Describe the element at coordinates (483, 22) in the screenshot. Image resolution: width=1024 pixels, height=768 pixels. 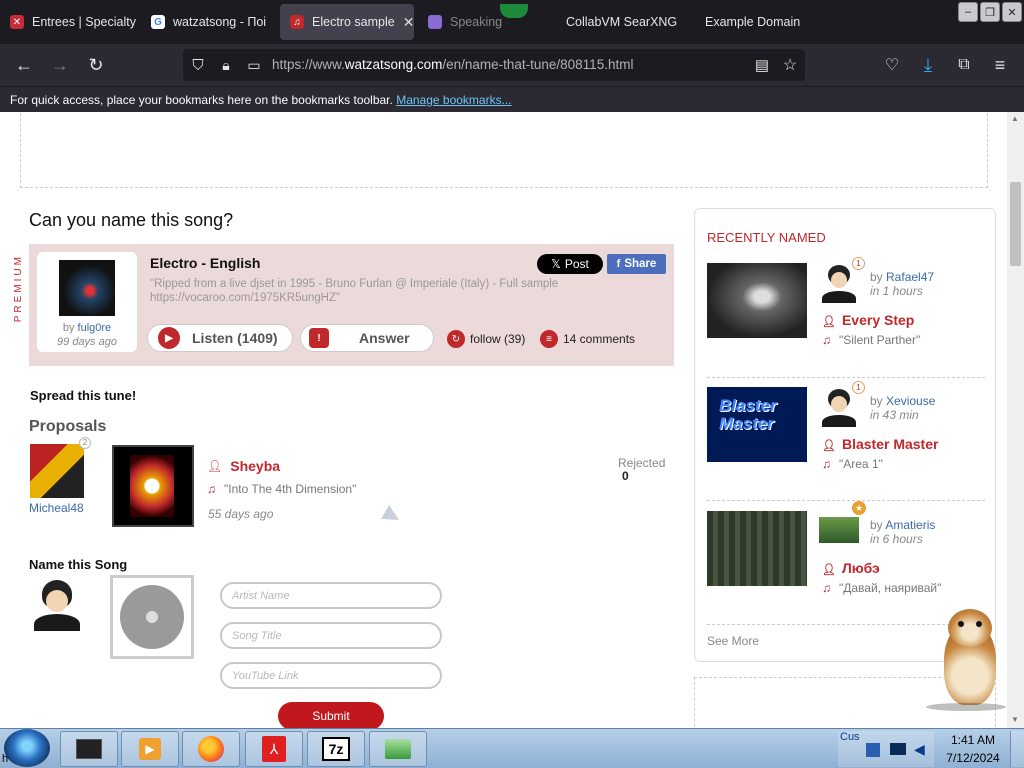
I see `tab-speaking: Speaking` at that location.